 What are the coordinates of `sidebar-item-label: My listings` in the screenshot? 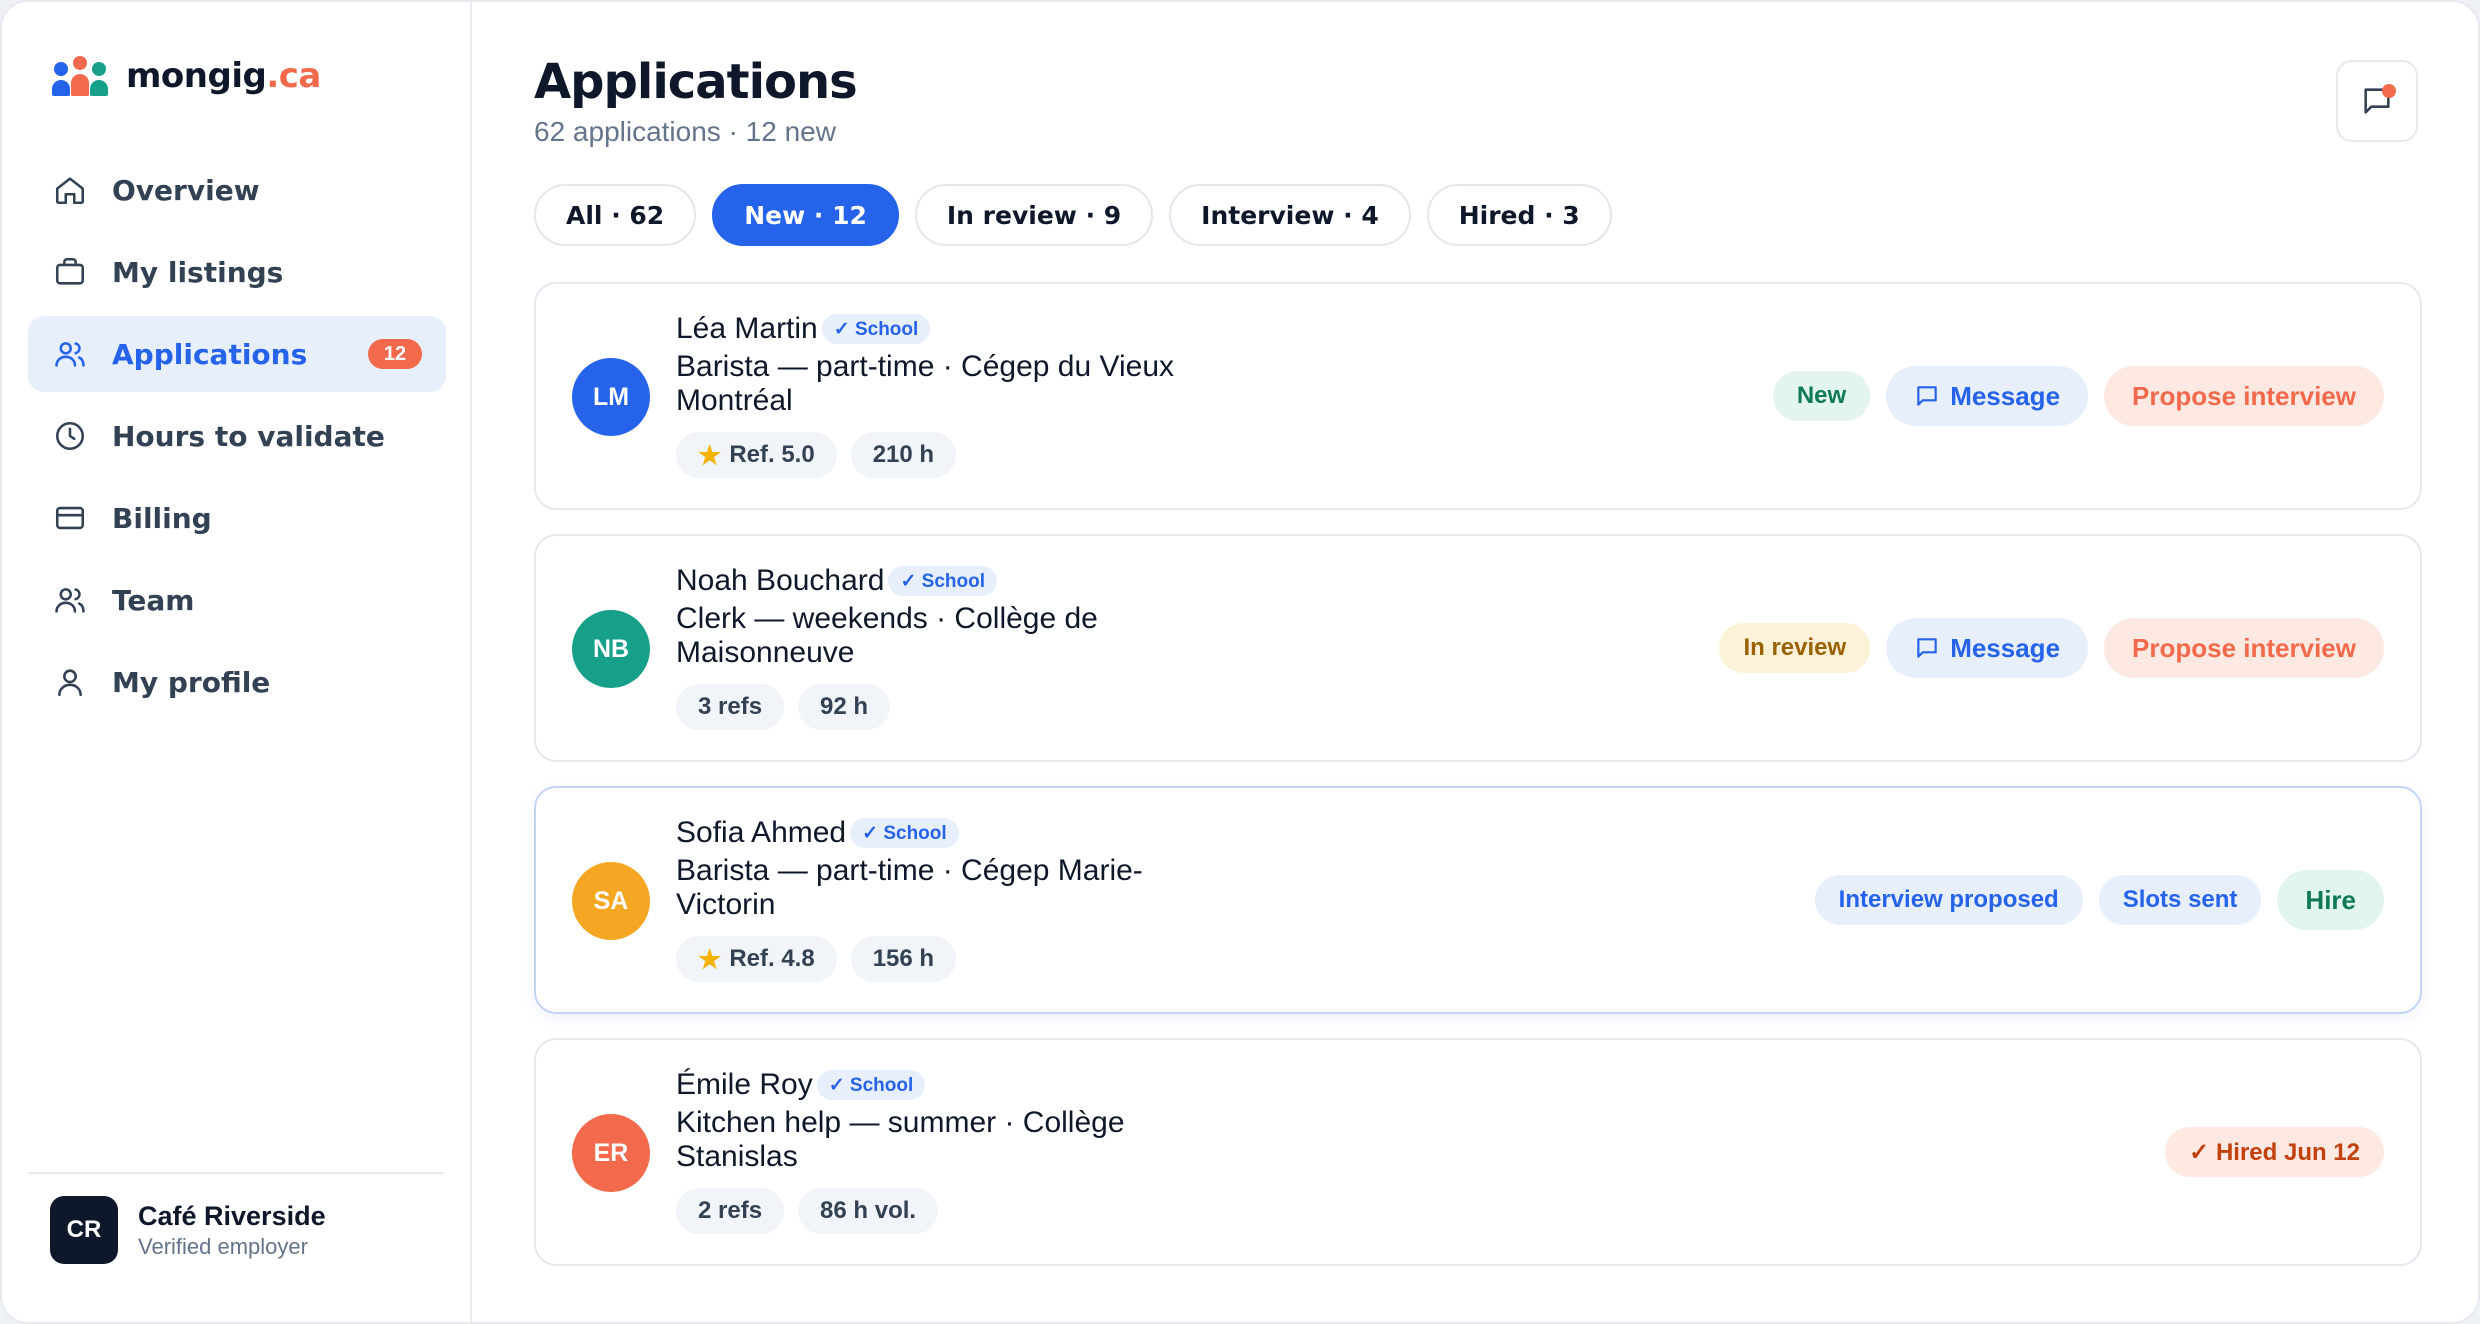 It's located at (198, 272).